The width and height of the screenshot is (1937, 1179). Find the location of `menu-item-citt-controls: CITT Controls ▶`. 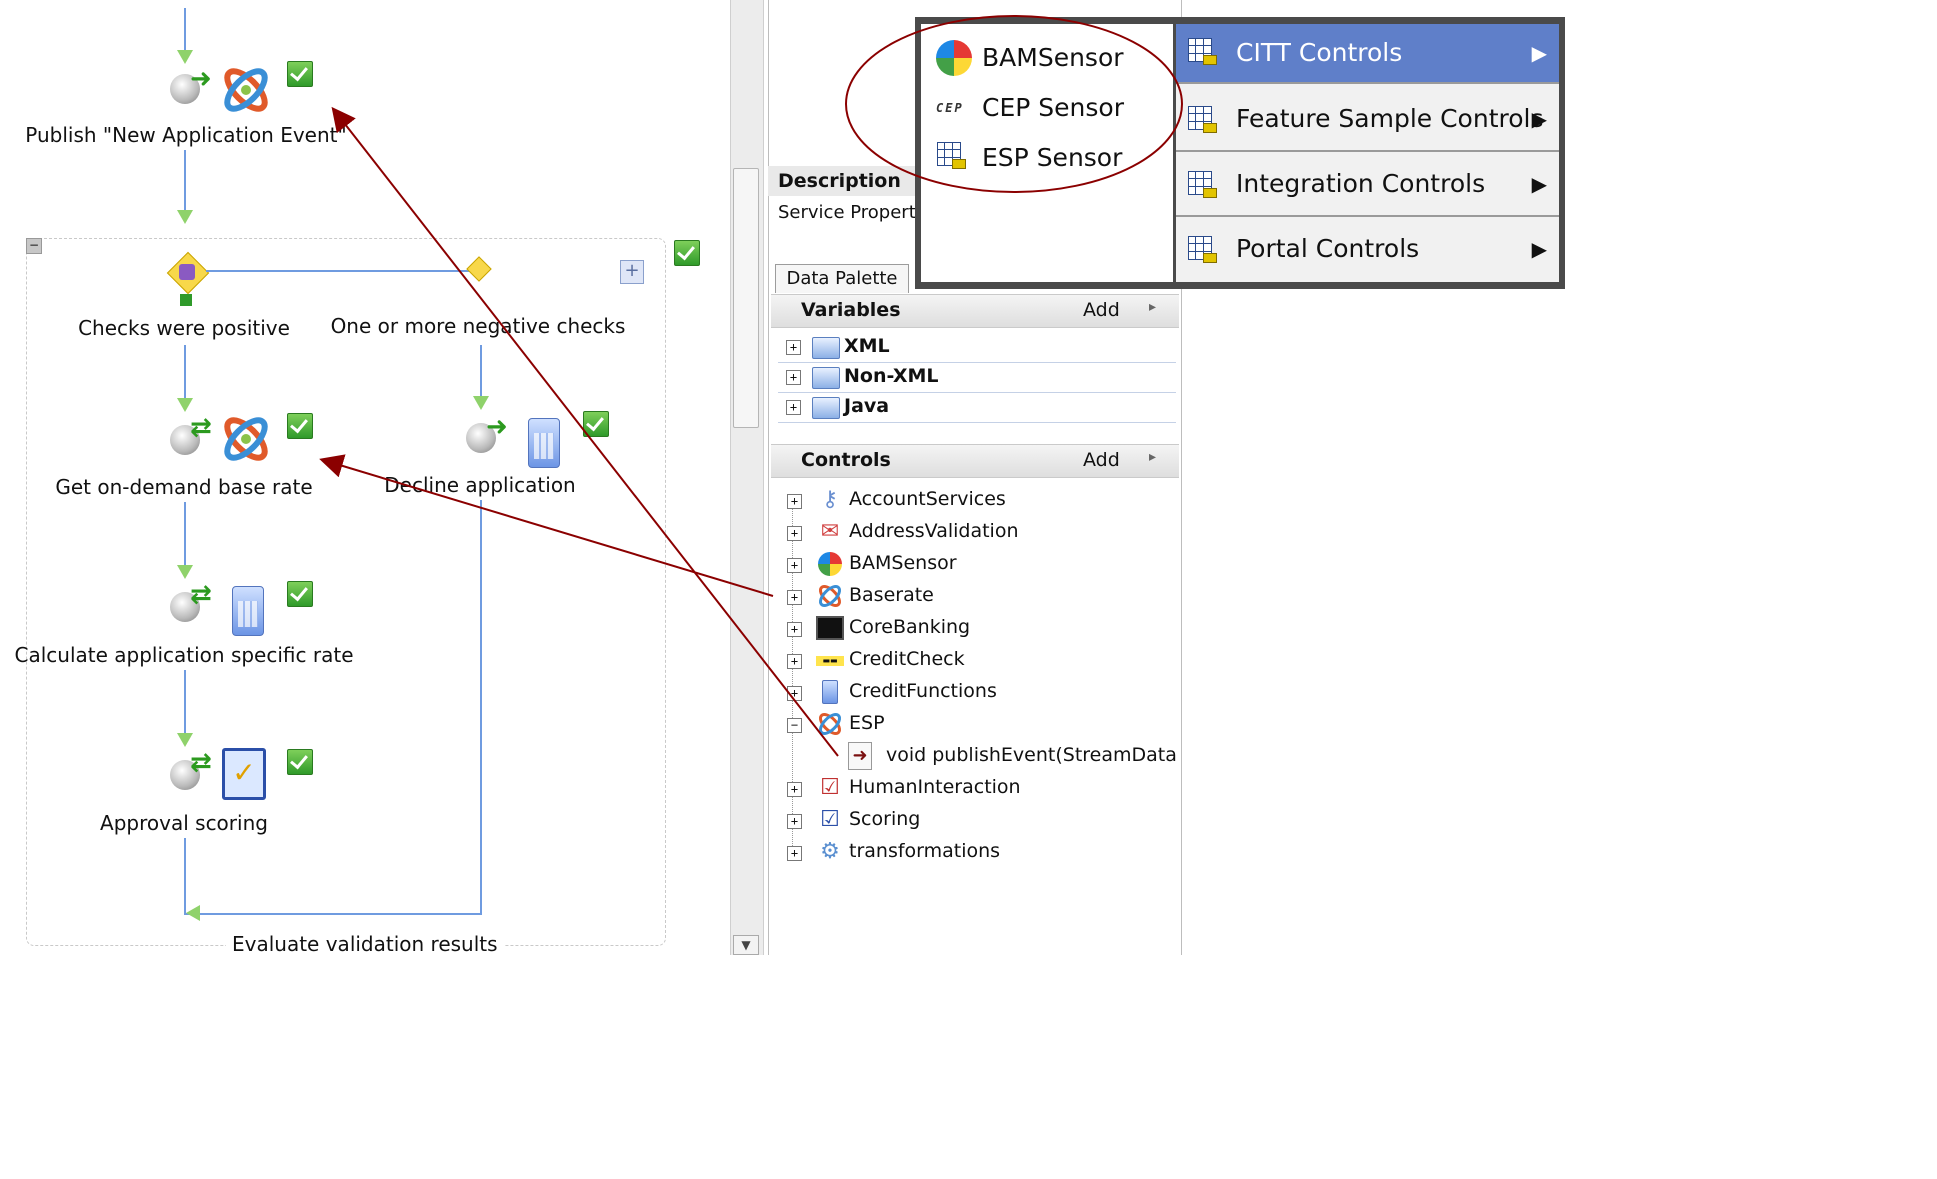

menu-item-citt-controls: CITT Controls ▶ is located at coordinates (1367, 54).